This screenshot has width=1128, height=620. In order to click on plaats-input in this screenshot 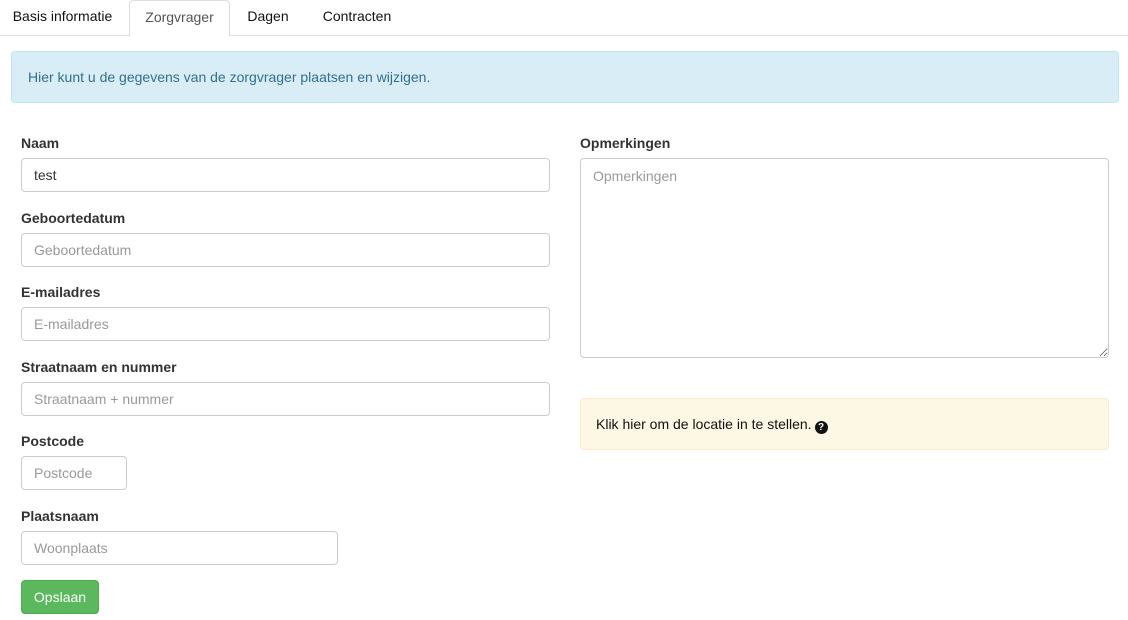, I will do `click(179, 548)`.